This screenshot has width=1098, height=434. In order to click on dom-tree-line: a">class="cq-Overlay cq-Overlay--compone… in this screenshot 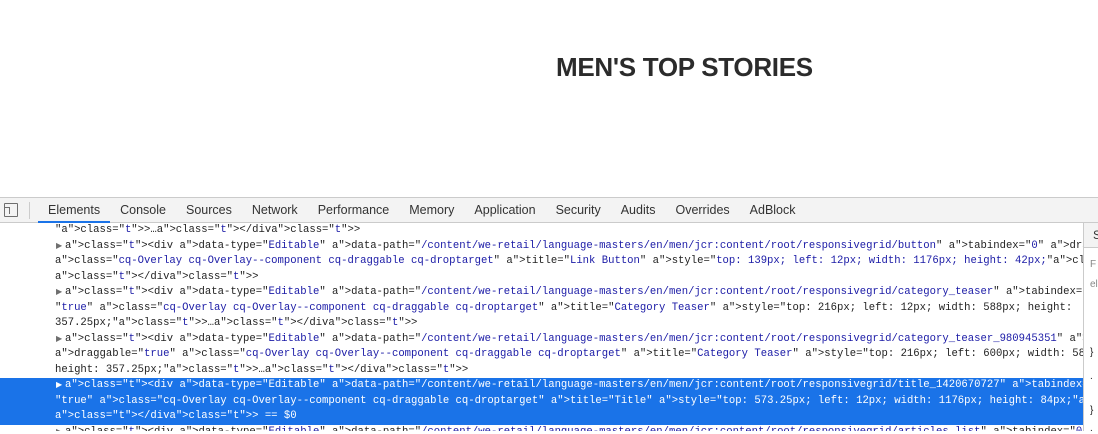, I will do `click(541, 262)`.